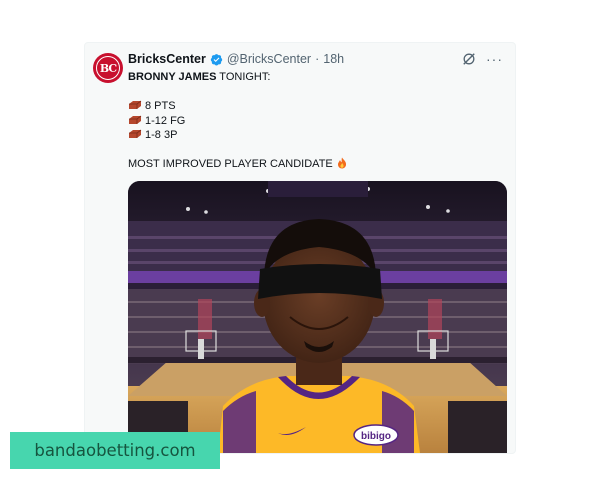  What do you see at coordinates (161, 135) in the screenshot?
I see `stat-text: 1-8 3P` at bounding box center [161, 135].